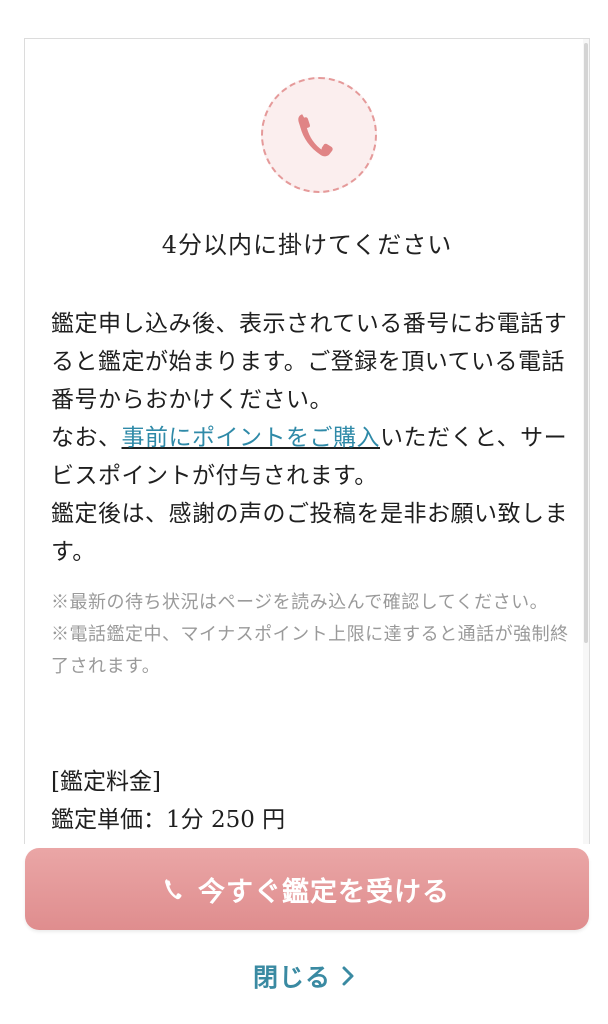 The image size is (608, 1024). I want to click on start-reading-now-button: 今すぐ鑑定を受ける, so click(307, 889).